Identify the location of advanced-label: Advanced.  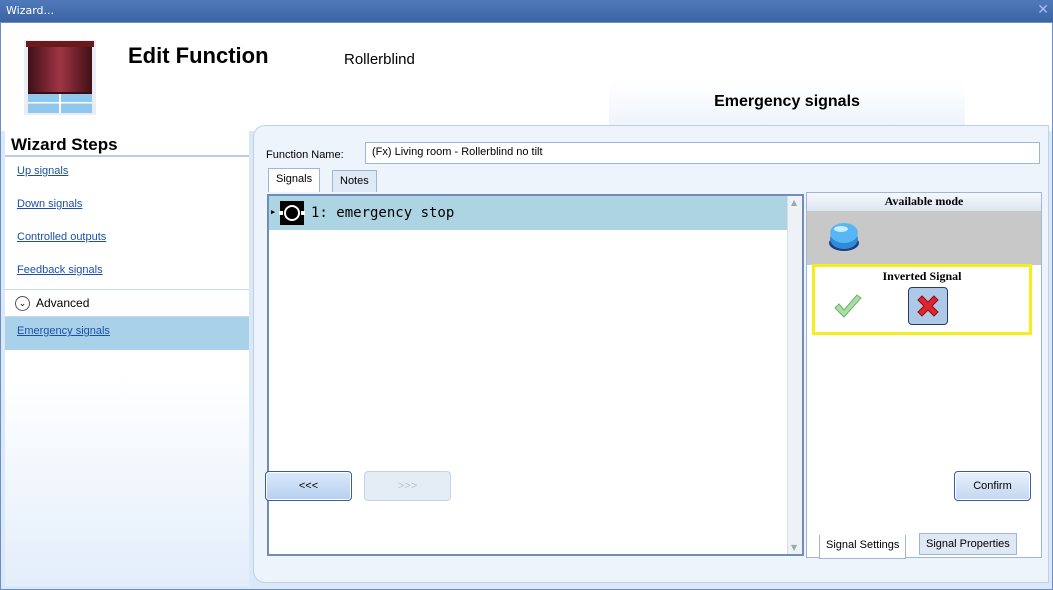
(63, 303).